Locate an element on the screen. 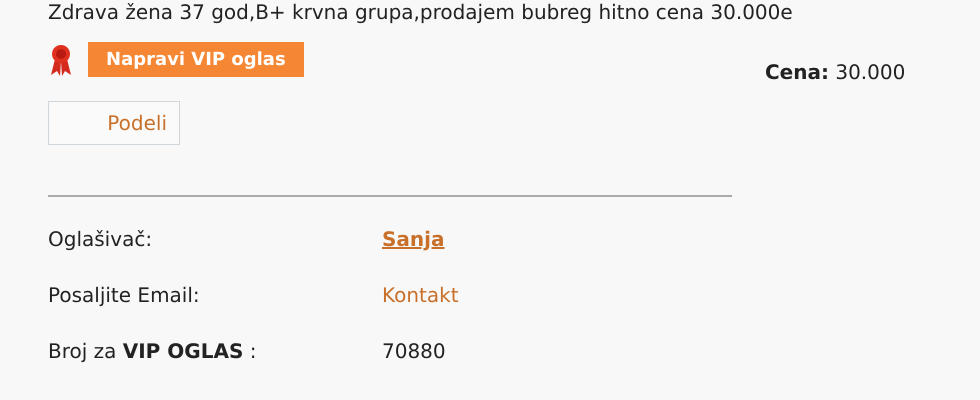 The height and width of the screenshot is (400, 980). advertiser-link: Sanja is located at coordinates (413, 239).